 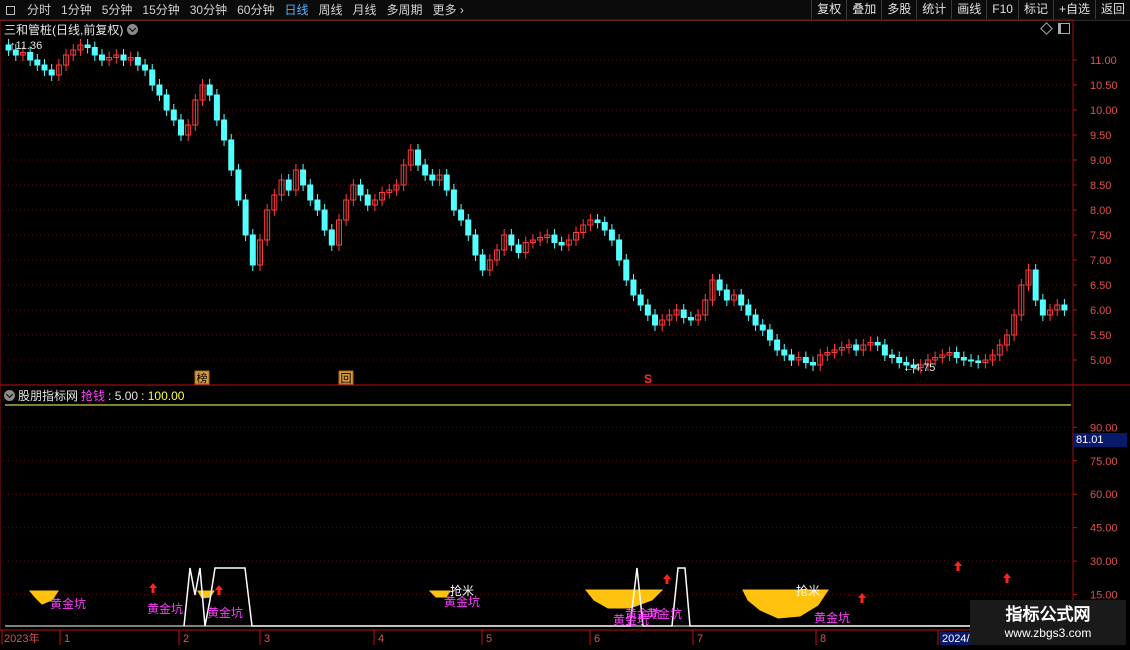 What do you see at coordinates (1100, 440) in the screenshot?
I see `indicator-current-value: 81.01` at bounding box center [1100, 440].